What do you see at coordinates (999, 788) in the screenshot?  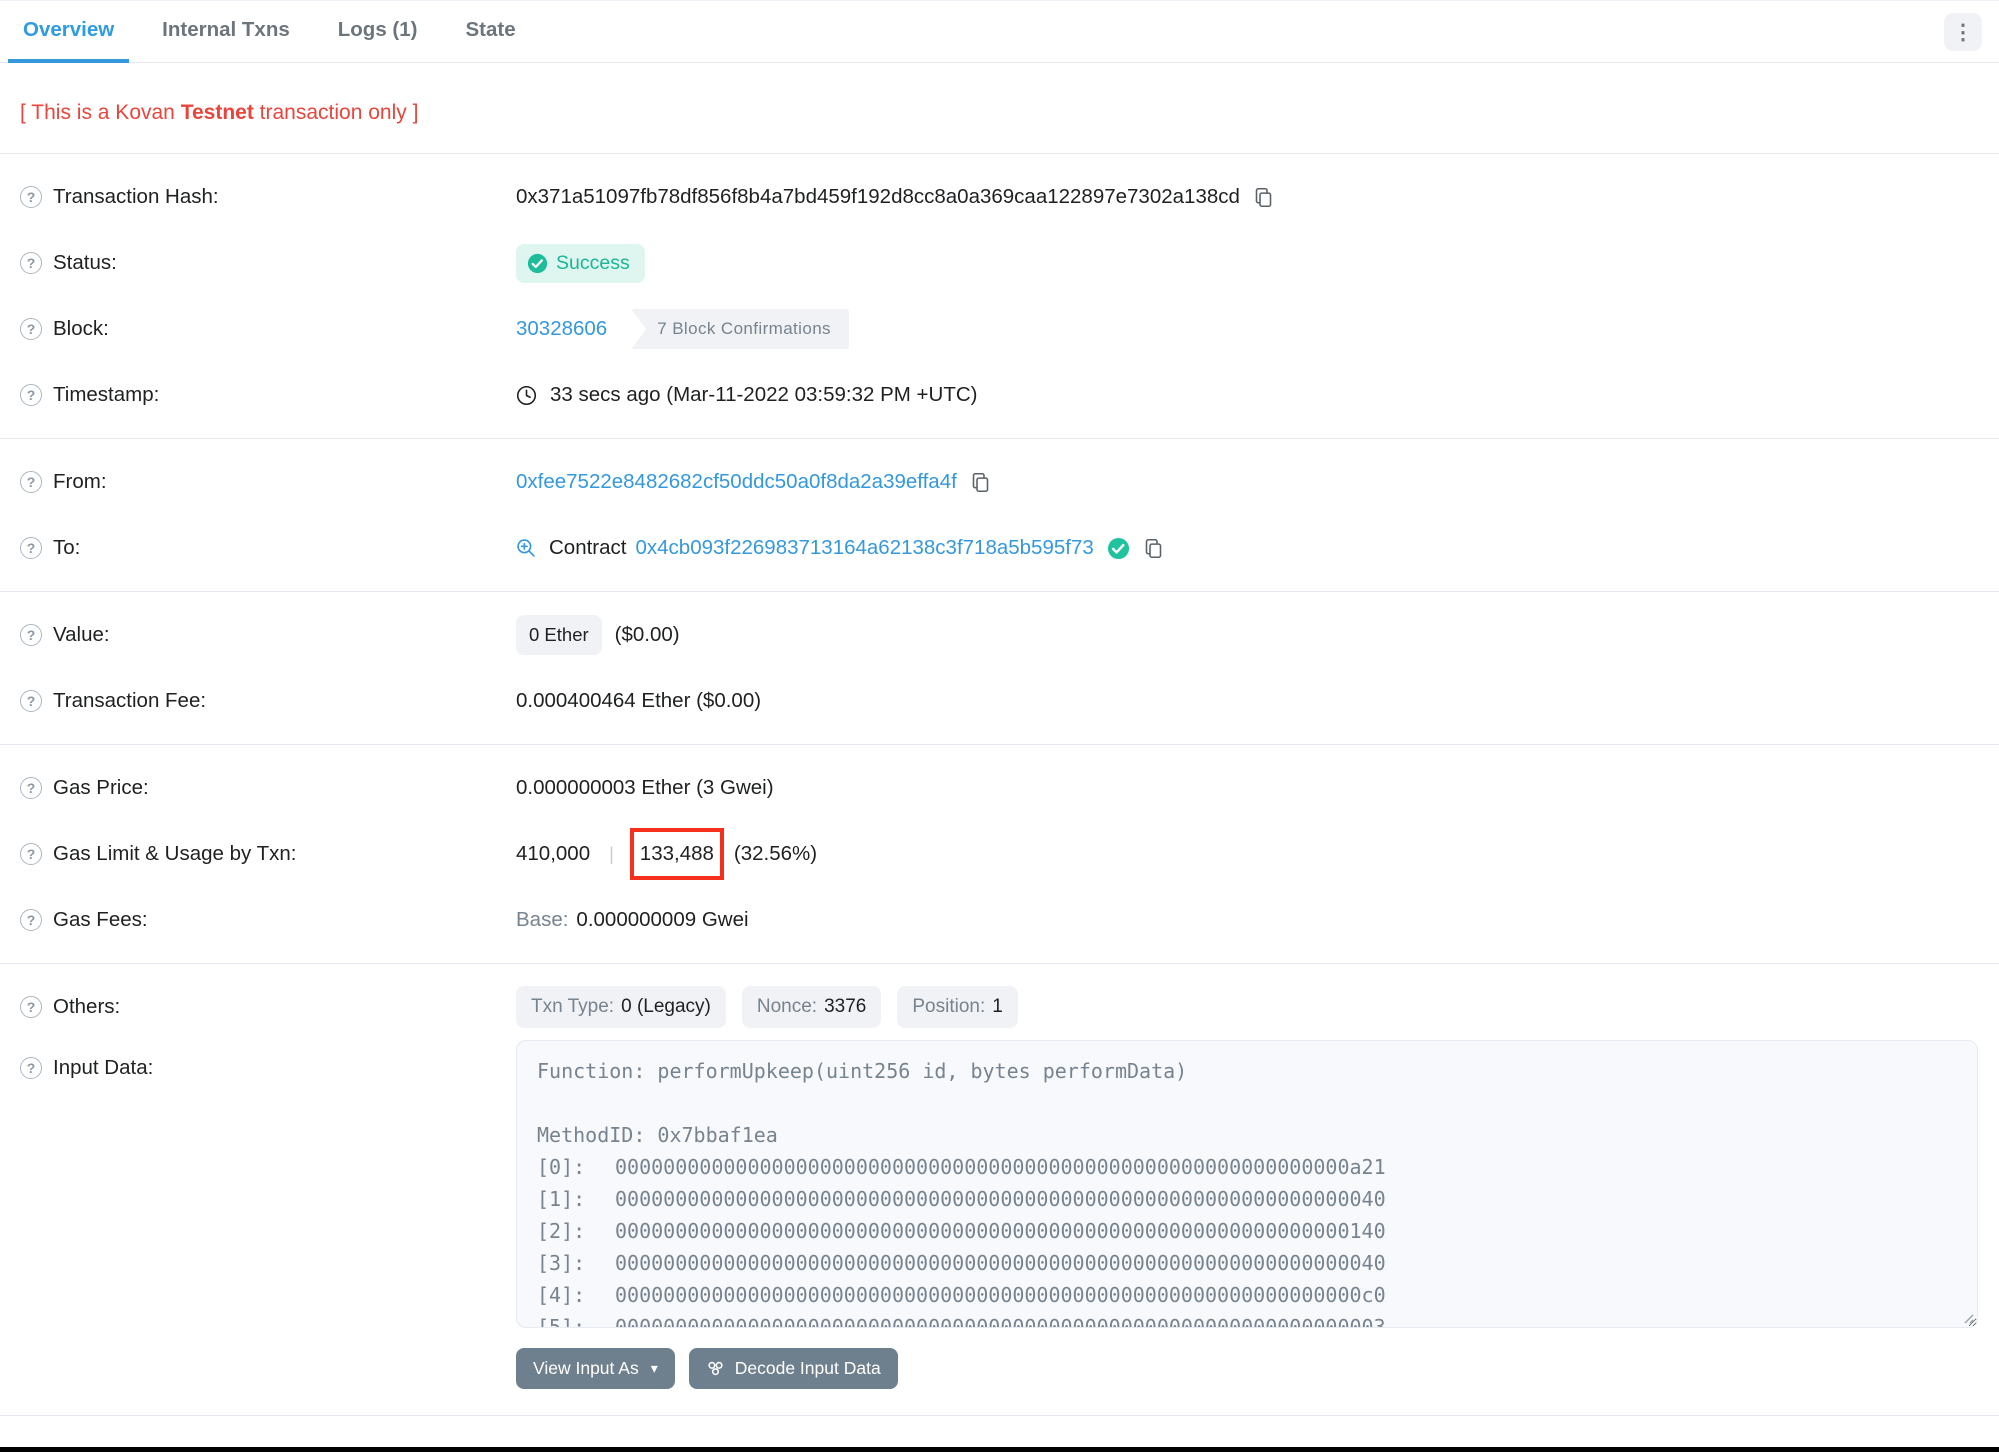 I see `row-gas-price: ? Gas Price: 0.000000003 Ether (3 Gwei)` at bounding box center [999, 788].